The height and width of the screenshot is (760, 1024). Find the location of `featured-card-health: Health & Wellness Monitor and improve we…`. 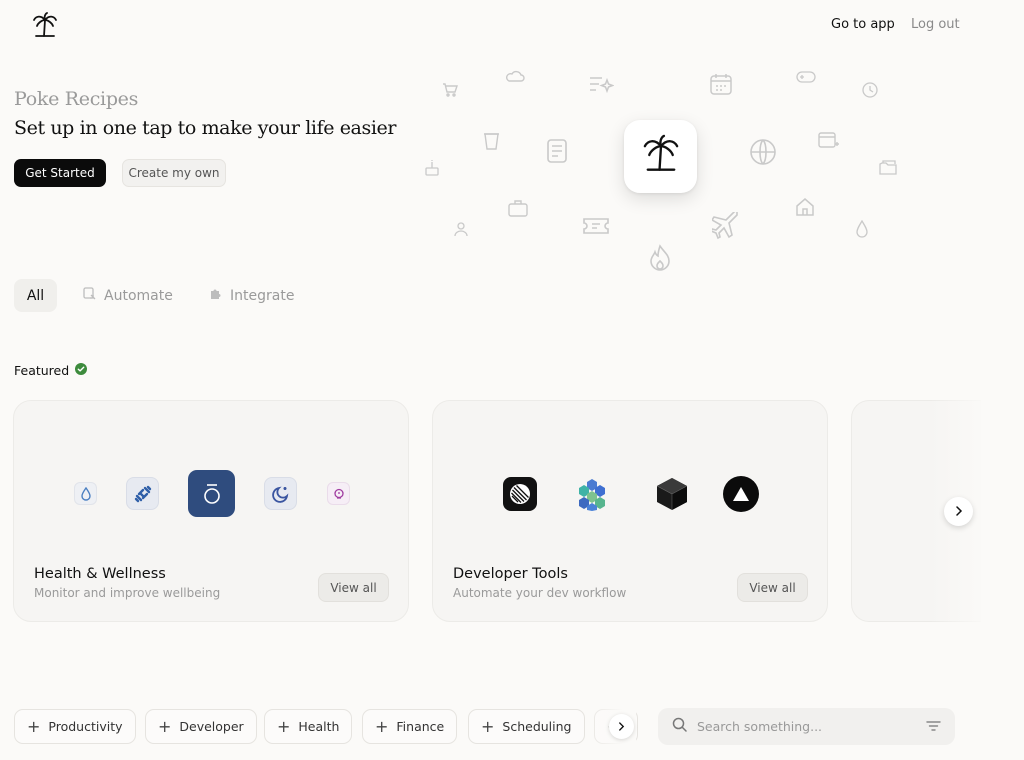

featured-card-health: Health & Wellness Monitor and improve we… is located at coordinates (211, 511).